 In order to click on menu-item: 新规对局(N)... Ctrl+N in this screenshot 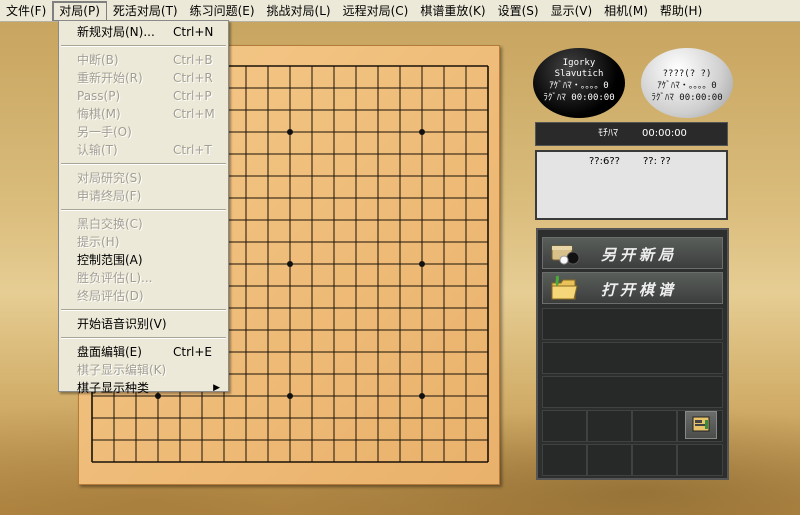, I will do `click(143, 32)`.